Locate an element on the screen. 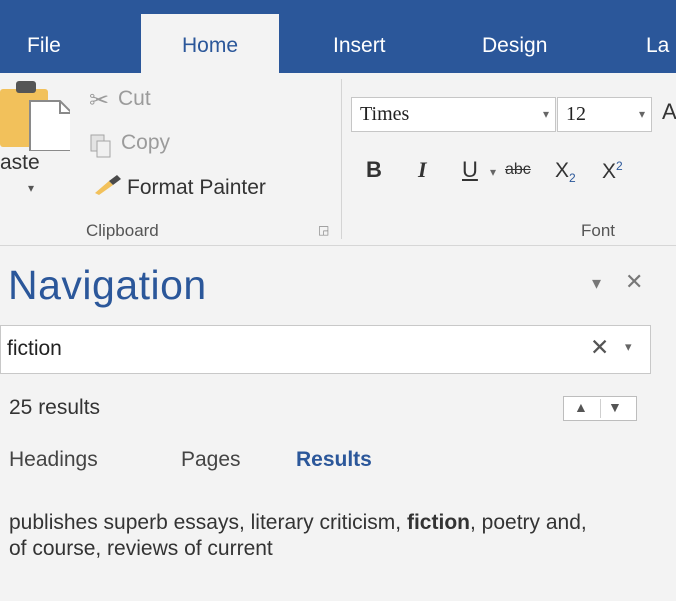  underline-dropdown-arrow-icon: ▾ is located at coordinates (493, 172).